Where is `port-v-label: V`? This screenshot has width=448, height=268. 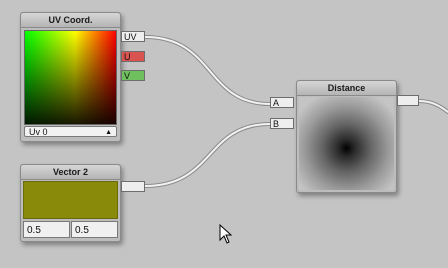 port-v-label: V is located at coordinates (127, 76).